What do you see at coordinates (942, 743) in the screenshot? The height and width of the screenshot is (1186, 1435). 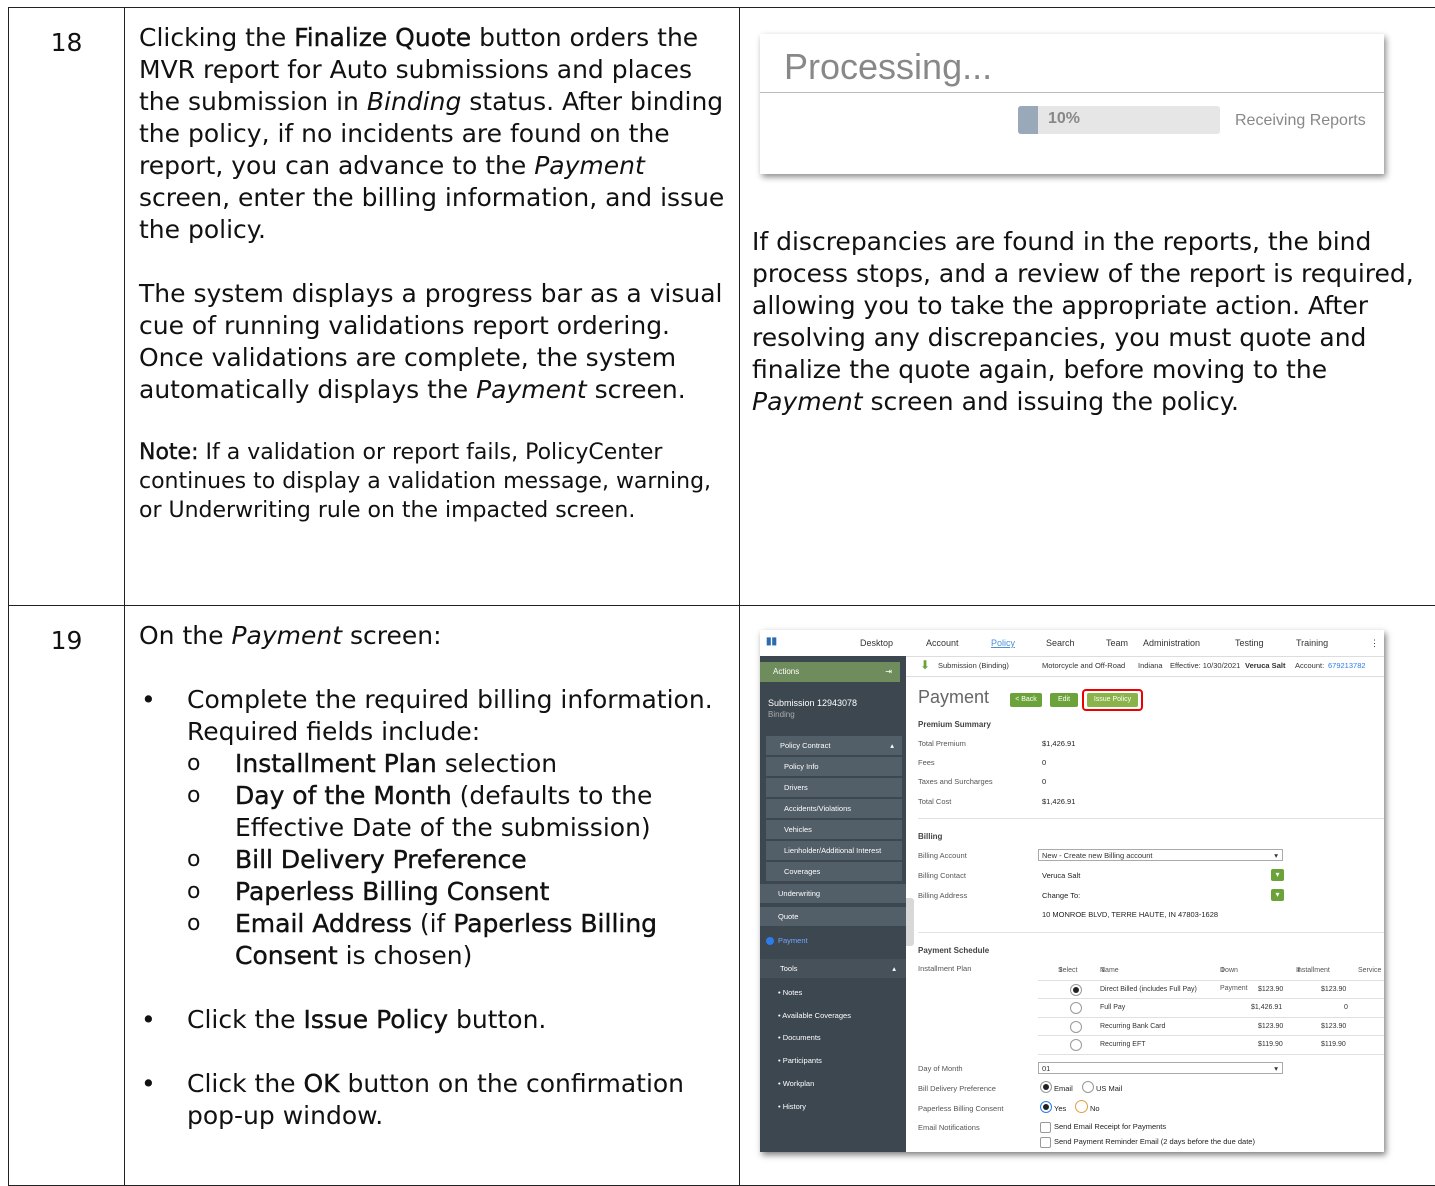 I see `premium-label: Total Premium` at bounding box center [942, 743].